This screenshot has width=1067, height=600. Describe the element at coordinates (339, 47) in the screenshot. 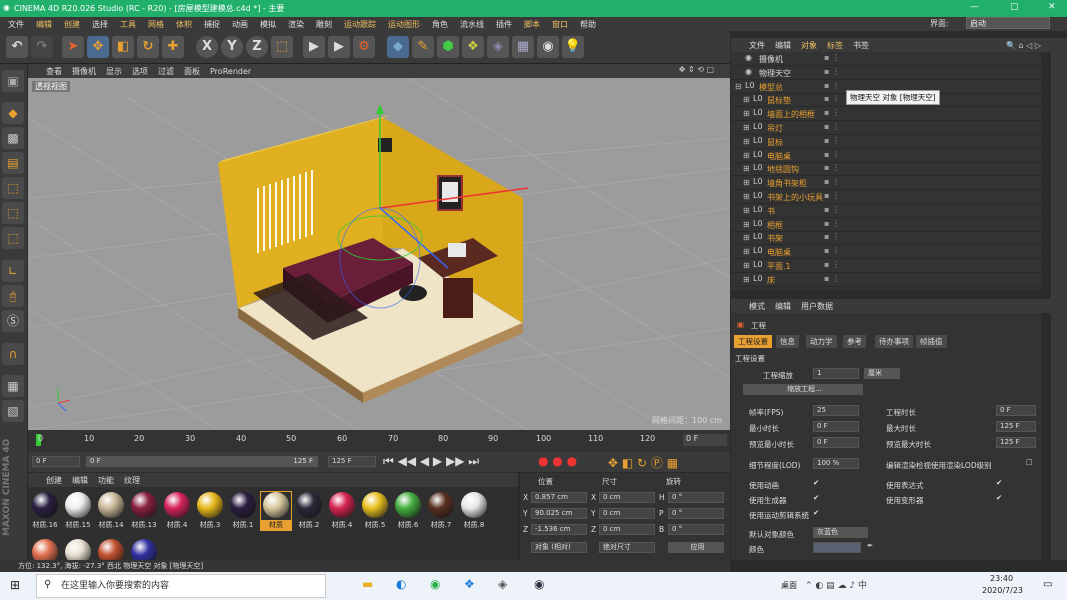

I see `render-picture-viewer-icon: ▶` at that location.